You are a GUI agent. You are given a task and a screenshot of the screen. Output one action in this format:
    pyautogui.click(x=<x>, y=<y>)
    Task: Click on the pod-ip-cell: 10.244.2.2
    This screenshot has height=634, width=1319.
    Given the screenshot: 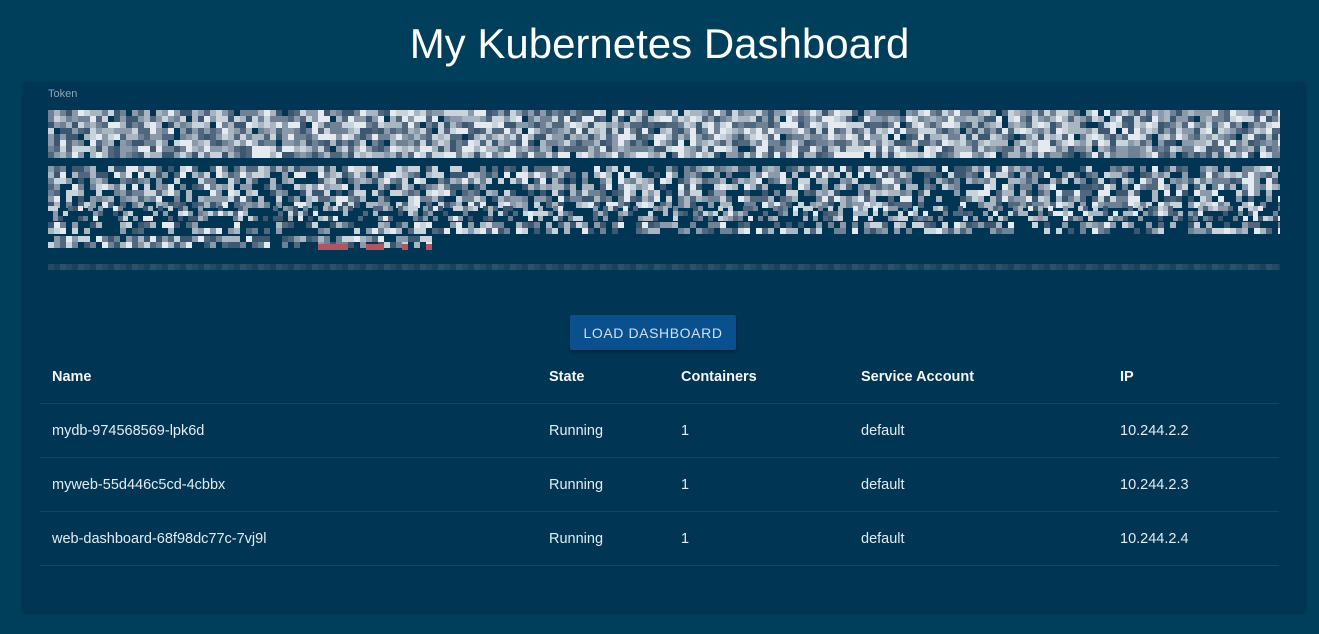 What is the action you would take?
    pyautogui.click(x=1193, y=430)
    